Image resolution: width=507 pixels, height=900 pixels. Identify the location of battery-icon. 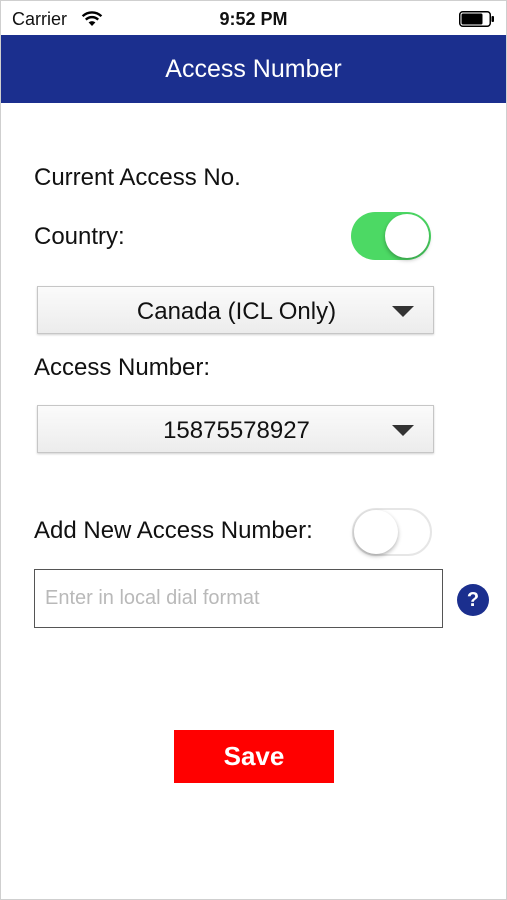
(476, 19).